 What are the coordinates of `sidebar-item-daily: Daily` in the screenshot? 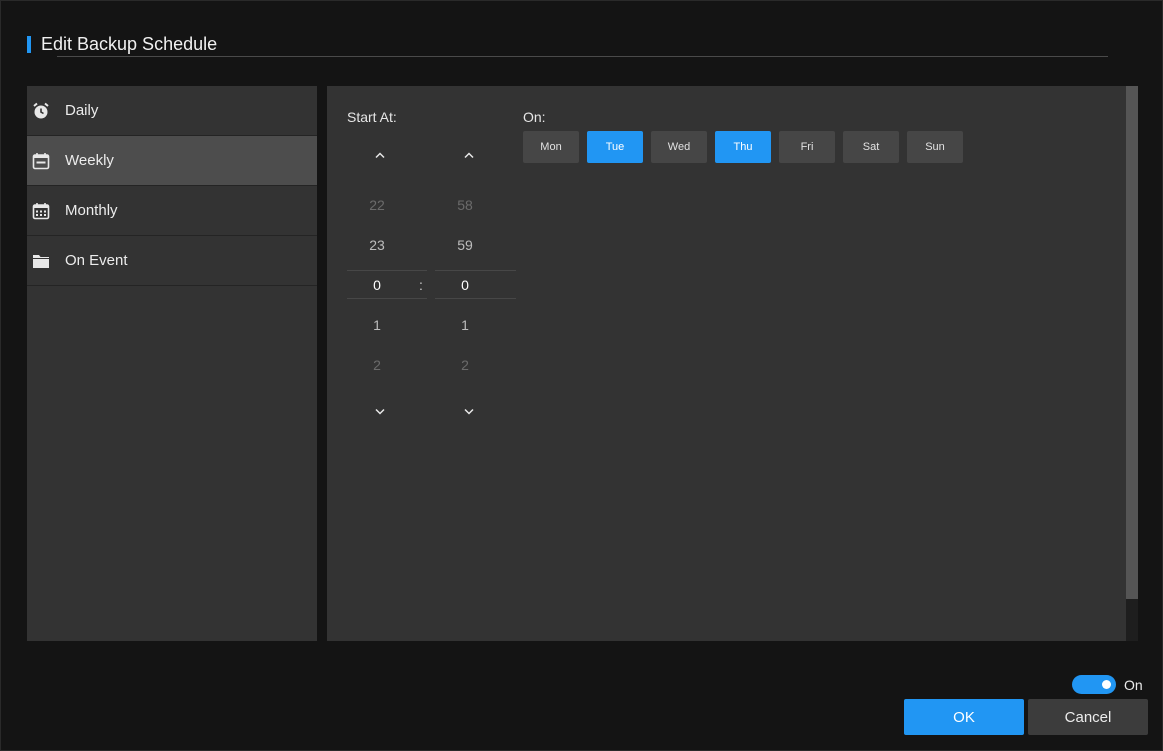 It's located at (172, 111).